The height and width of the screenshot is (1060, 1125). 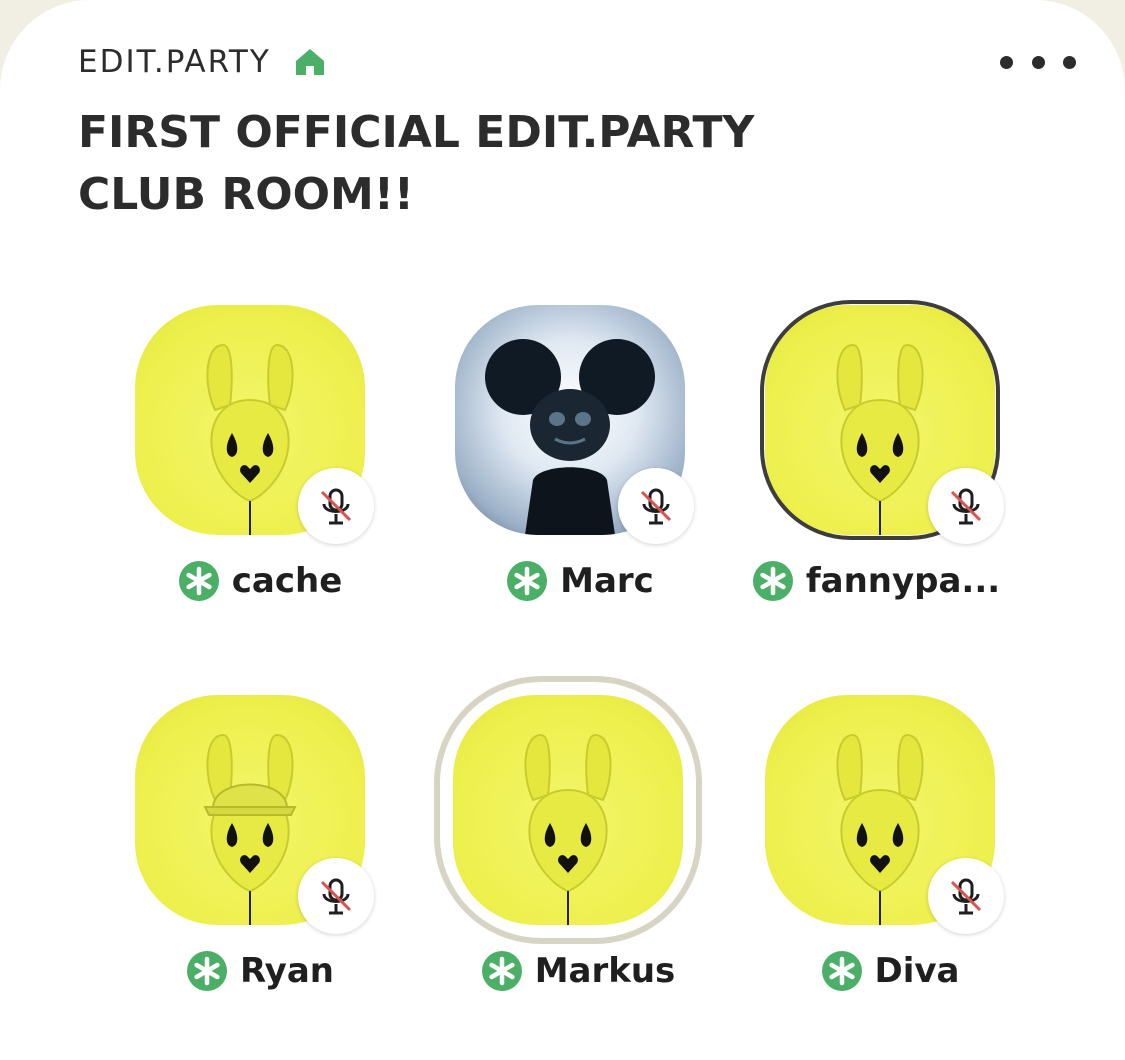 What do you see at coordinates (250, 455) in the screenshot?
I see `speaker-tile: cache` at bounding box center [250, 455].